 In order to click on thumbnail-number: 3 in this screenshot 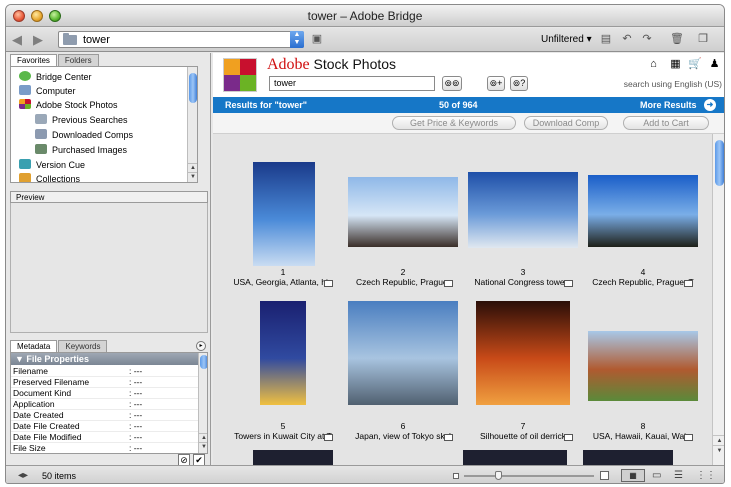, I will do `click(523, 272)`.